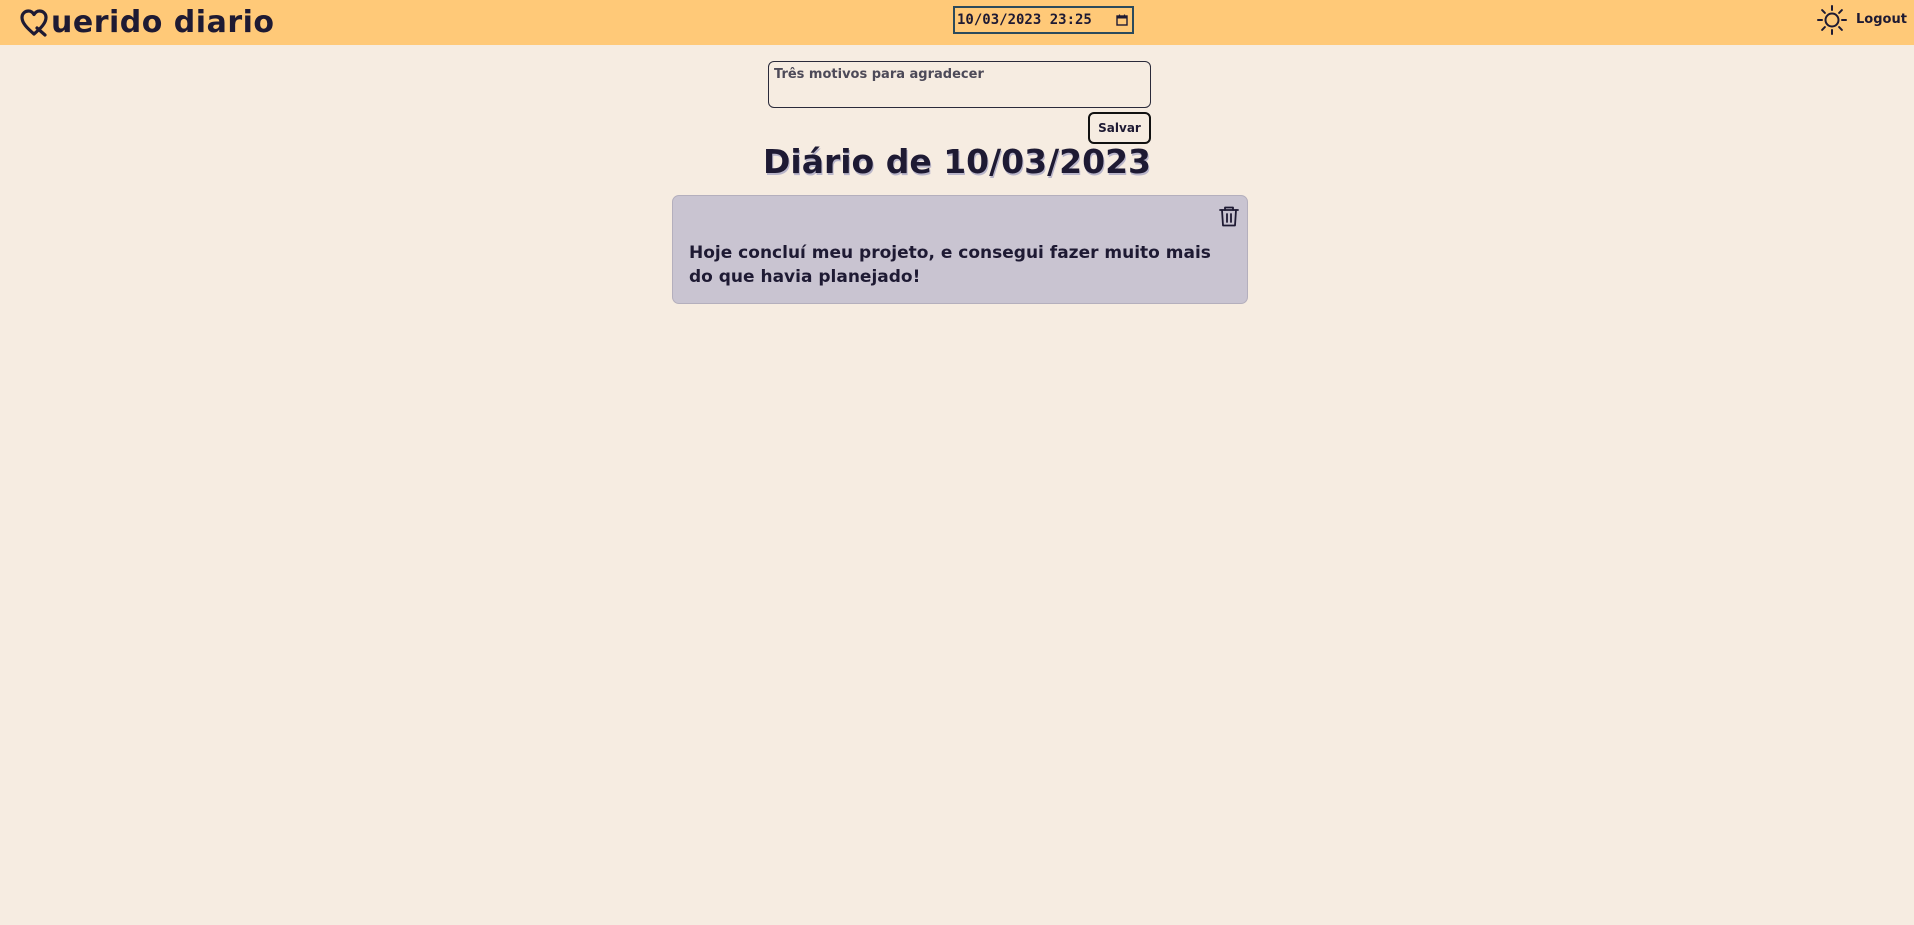 This screenshot has height=925, width=1914. What do you see at coordinates (959, 84) in the screenshot?
I see `gratitude-input` at bounding box center [959, 84].